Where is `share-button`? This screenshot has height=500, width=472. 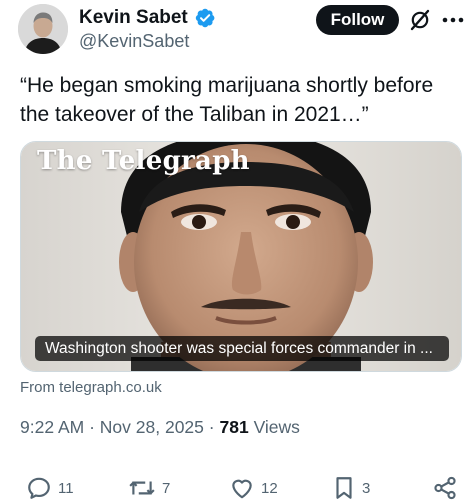
share-button is located at coordinates (445, 487).